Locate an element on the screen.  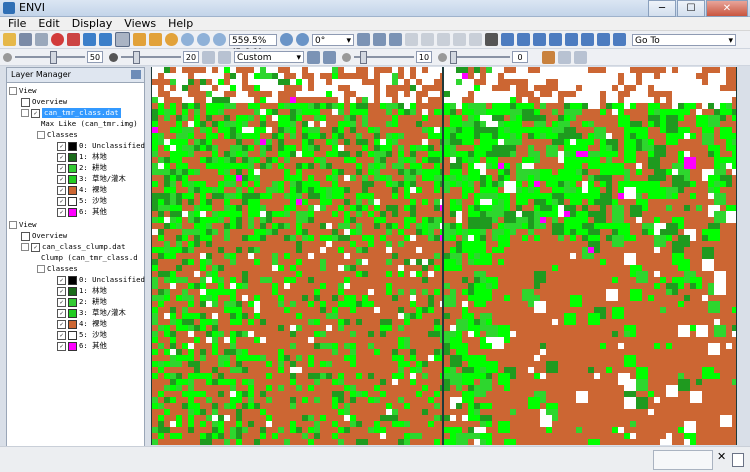
view-link-icon is located at coordinates (379, 39).